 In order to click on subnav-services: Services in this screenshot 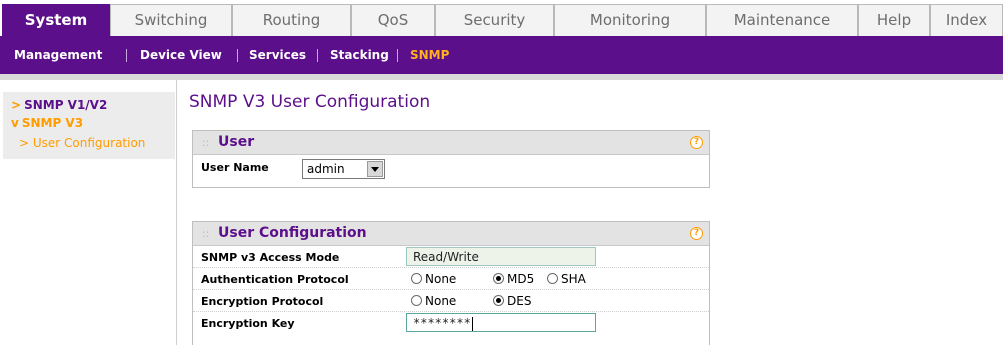, I will do `click(277, 55)`.